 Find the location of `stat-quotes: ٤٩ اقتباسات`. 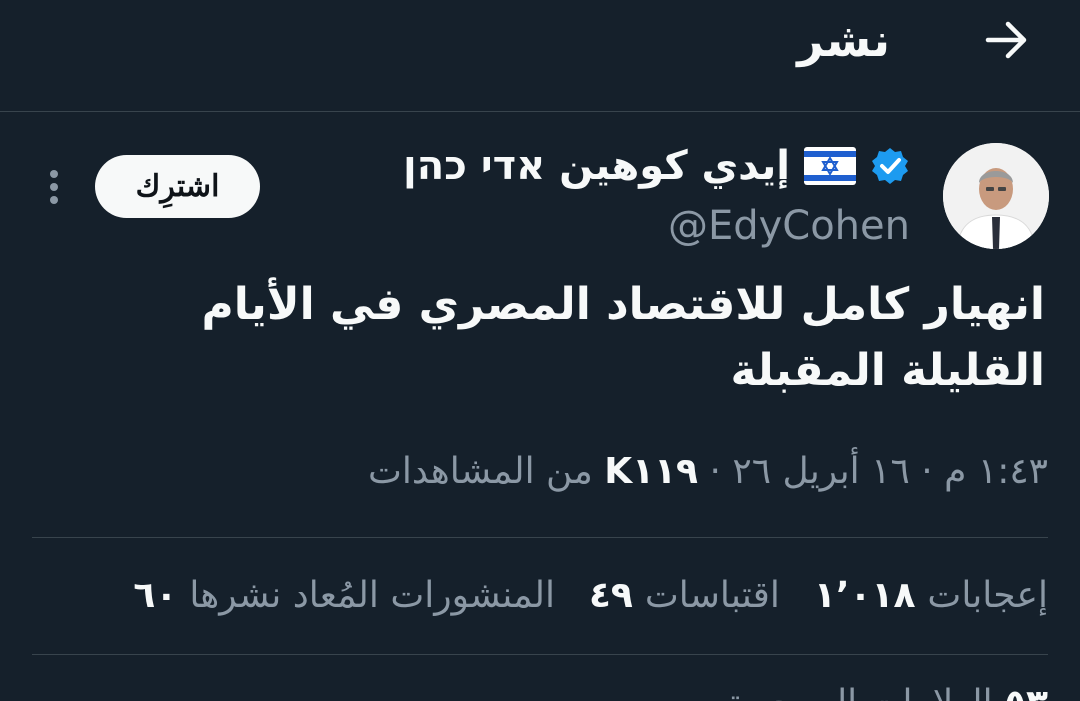

stat-quotes: ٤٩ اقتباسات is located at coordinates (684, 596).